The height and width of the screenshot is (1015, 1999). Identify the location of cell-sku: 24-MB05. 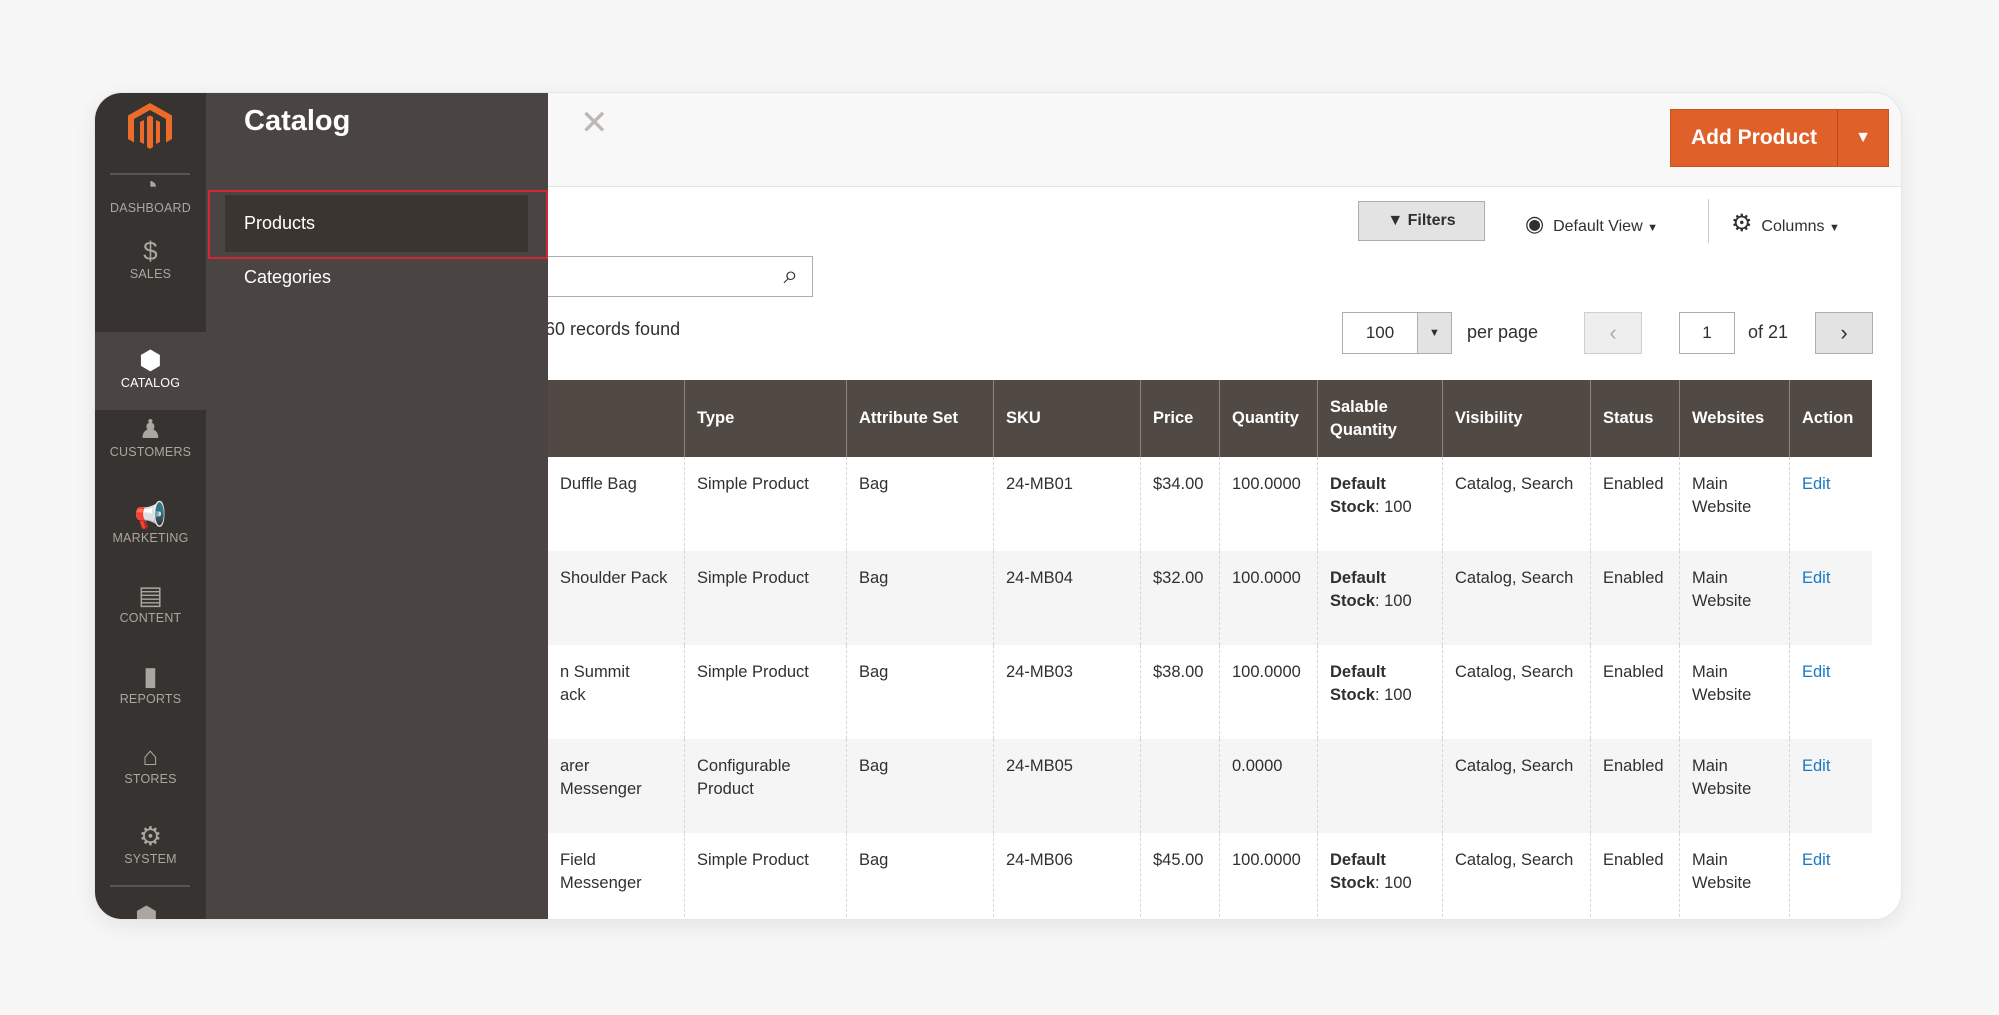
(1066, 786).